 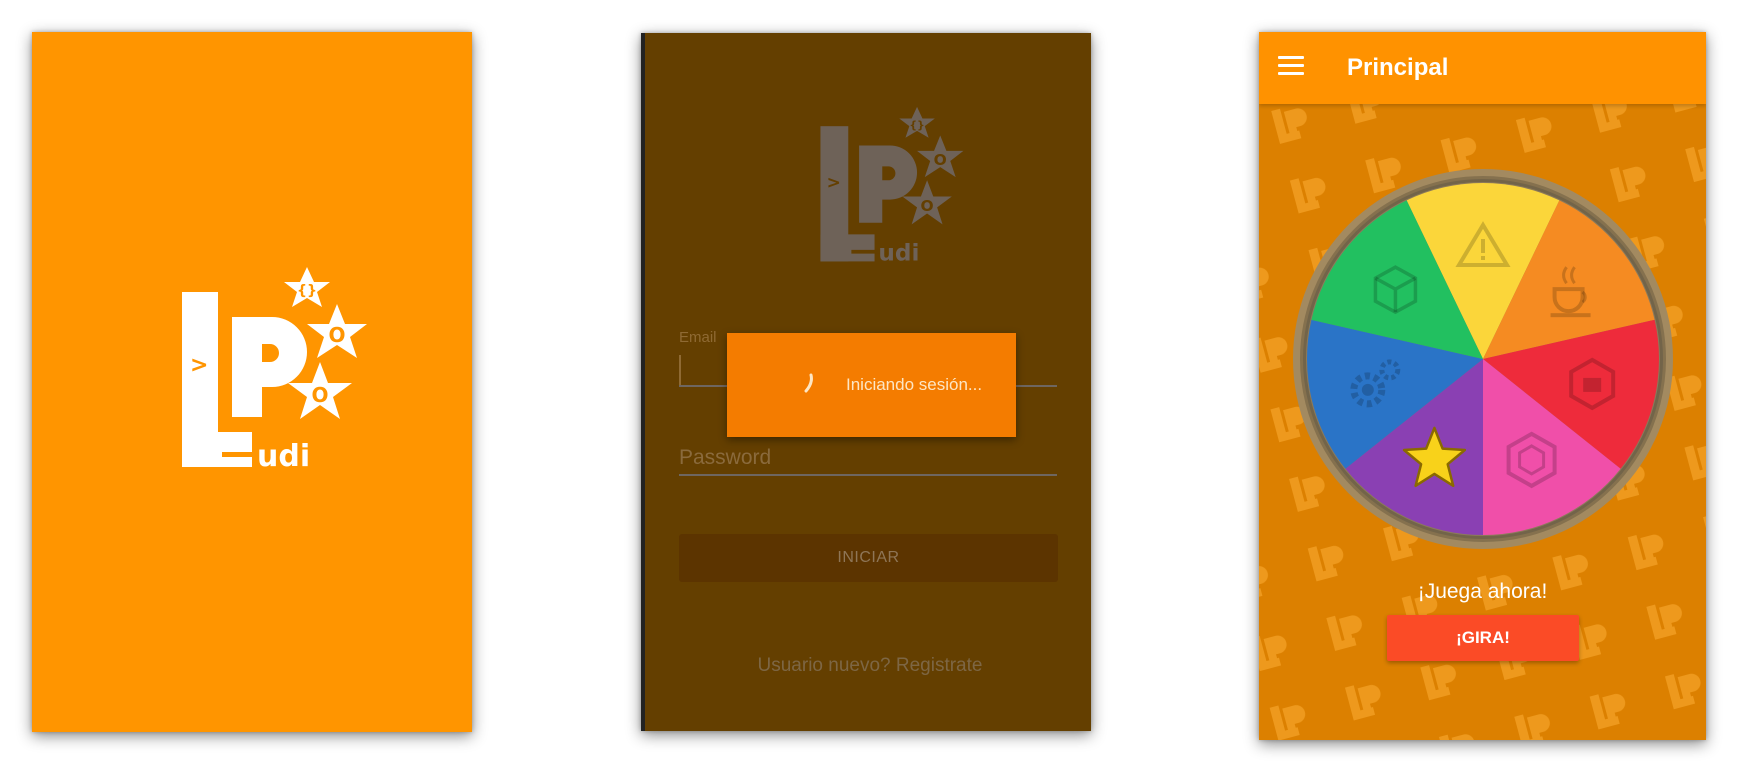 I want to click on menu-icon, so click(x=1291, y=67).